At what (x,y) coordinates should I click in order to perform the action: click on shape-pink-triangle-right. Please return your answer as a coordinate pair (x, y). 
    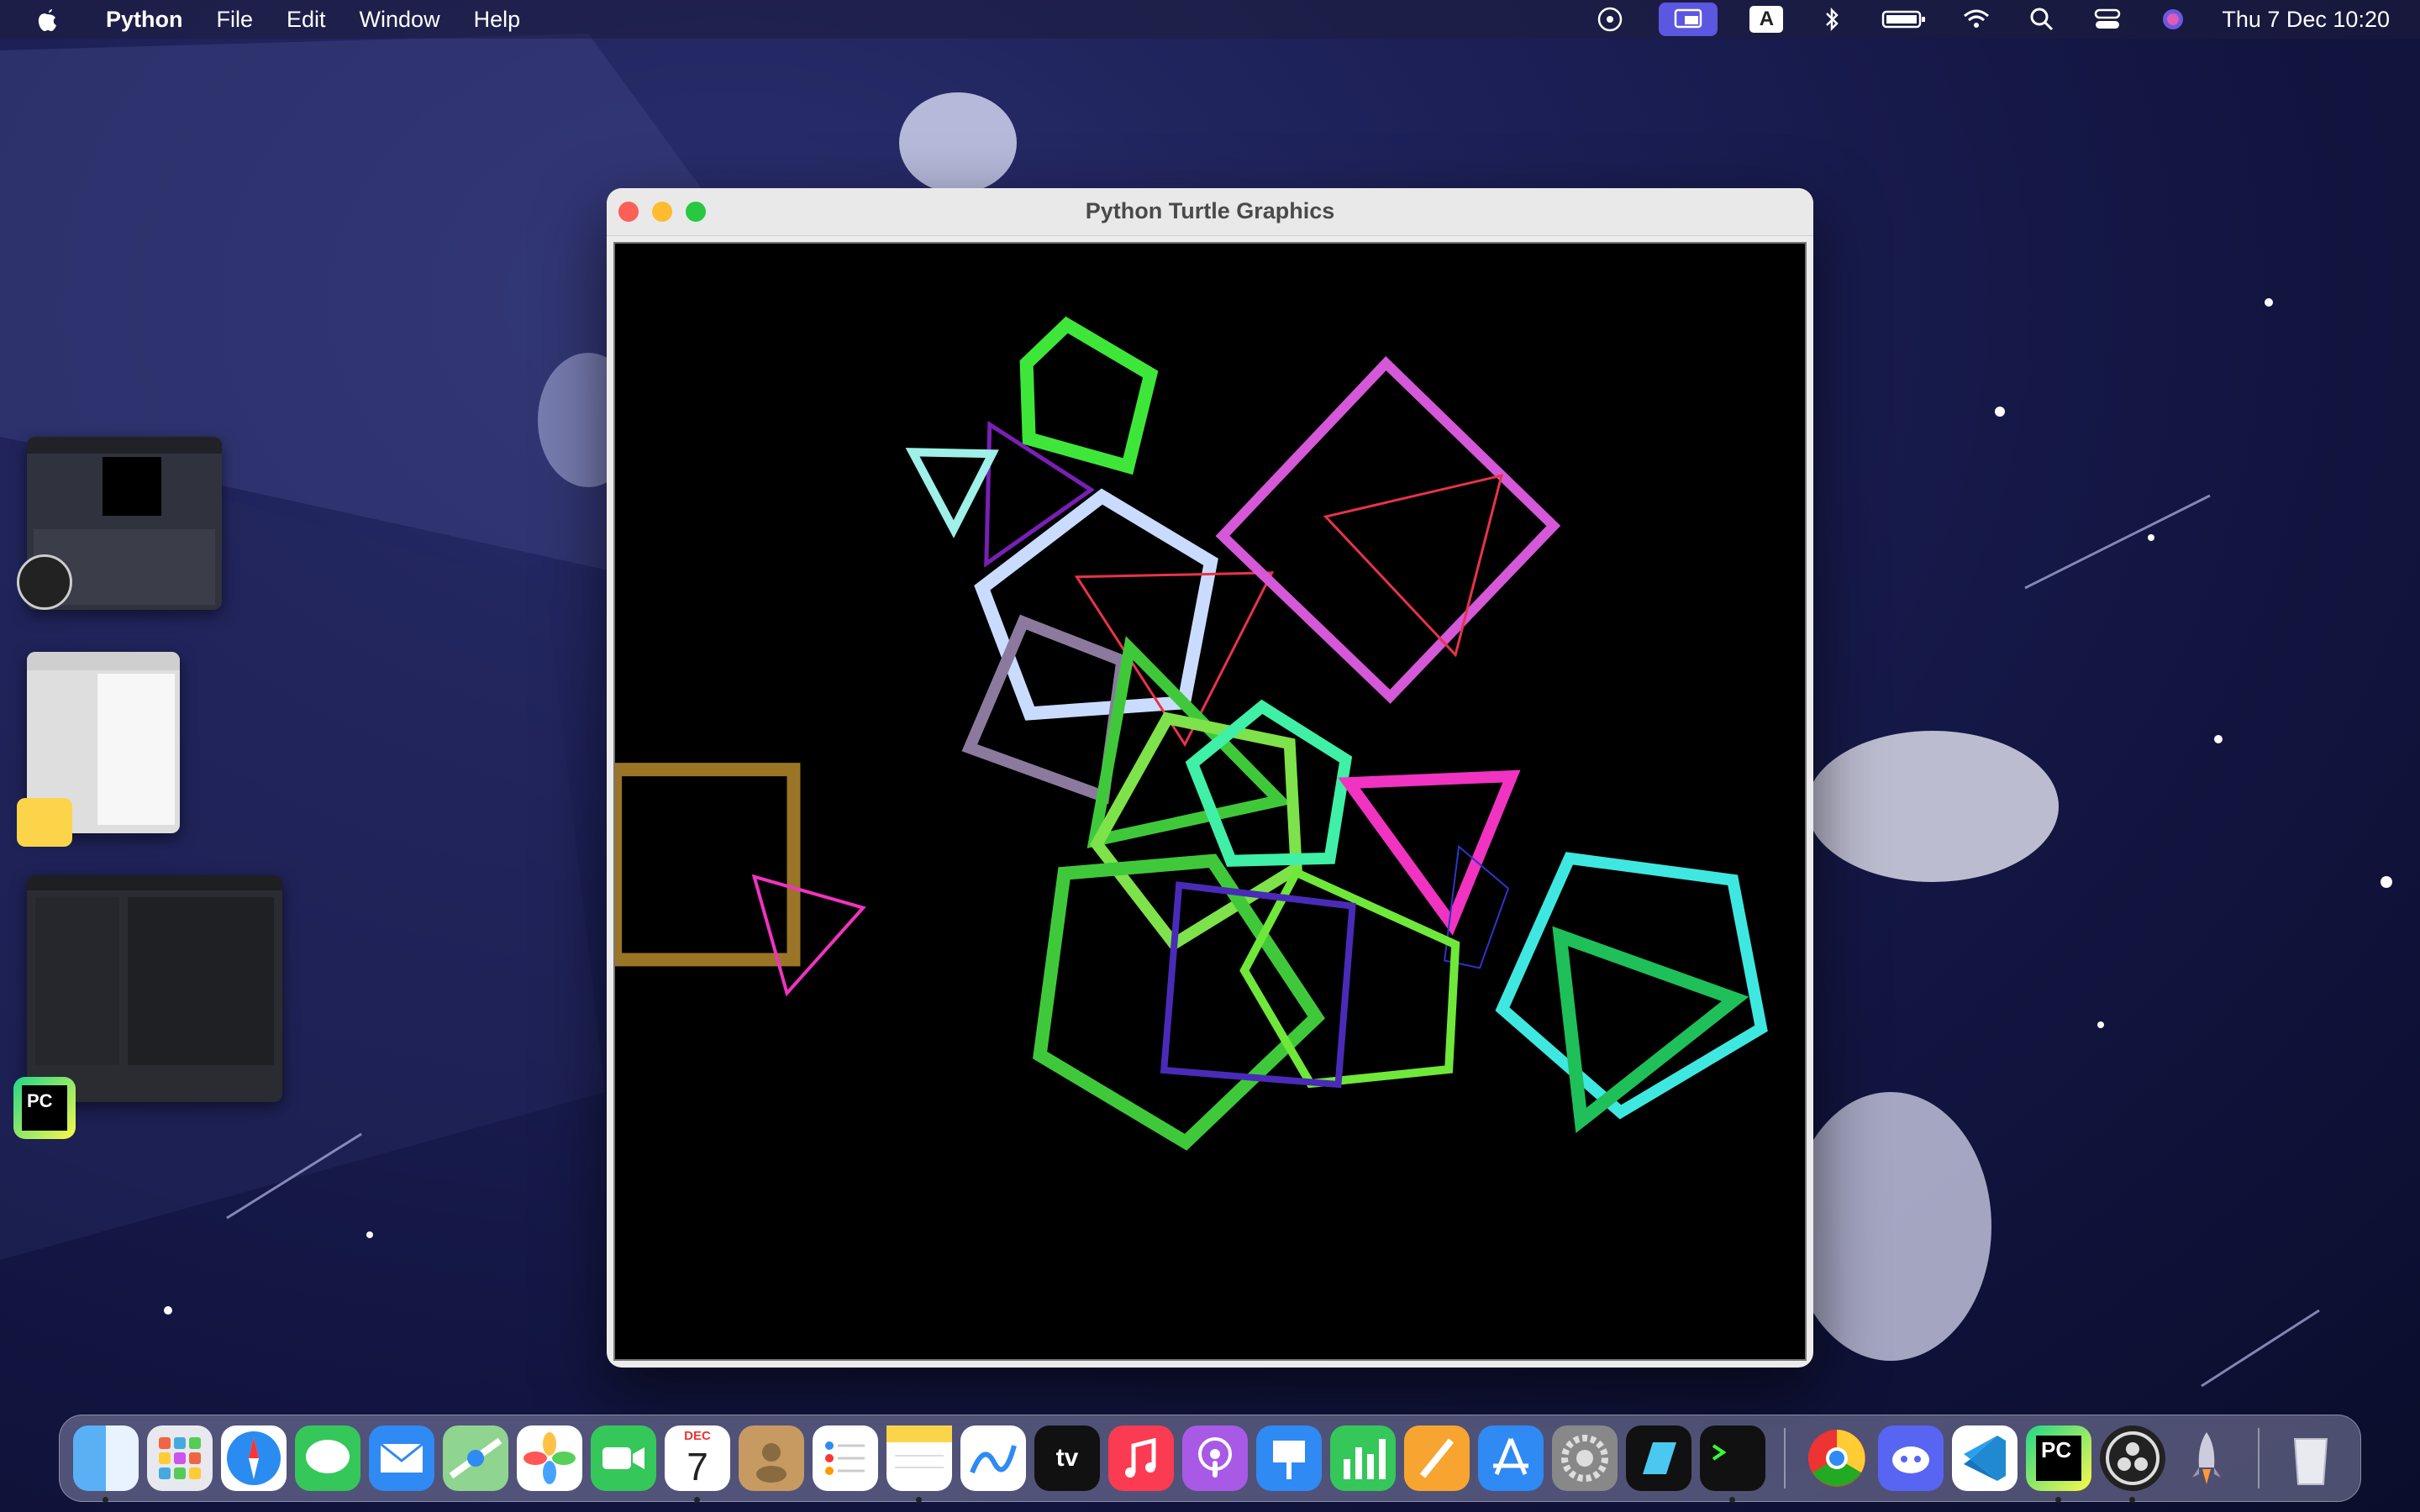
    Looking at the image, I should click on (1429, 852).